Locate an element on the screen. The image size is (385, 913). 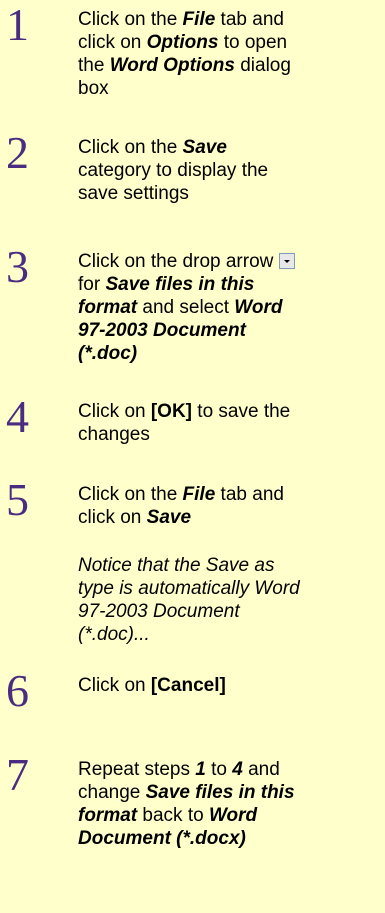
step-number: 5 is located at coordinates (17, 499).